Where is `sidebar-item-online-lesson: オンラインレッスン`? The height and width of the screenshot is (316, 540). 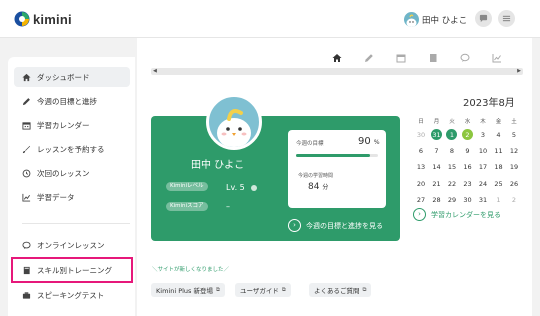 sidebar-item-online-lesson: オンラインレッスン is located at coordinates (72, 245).